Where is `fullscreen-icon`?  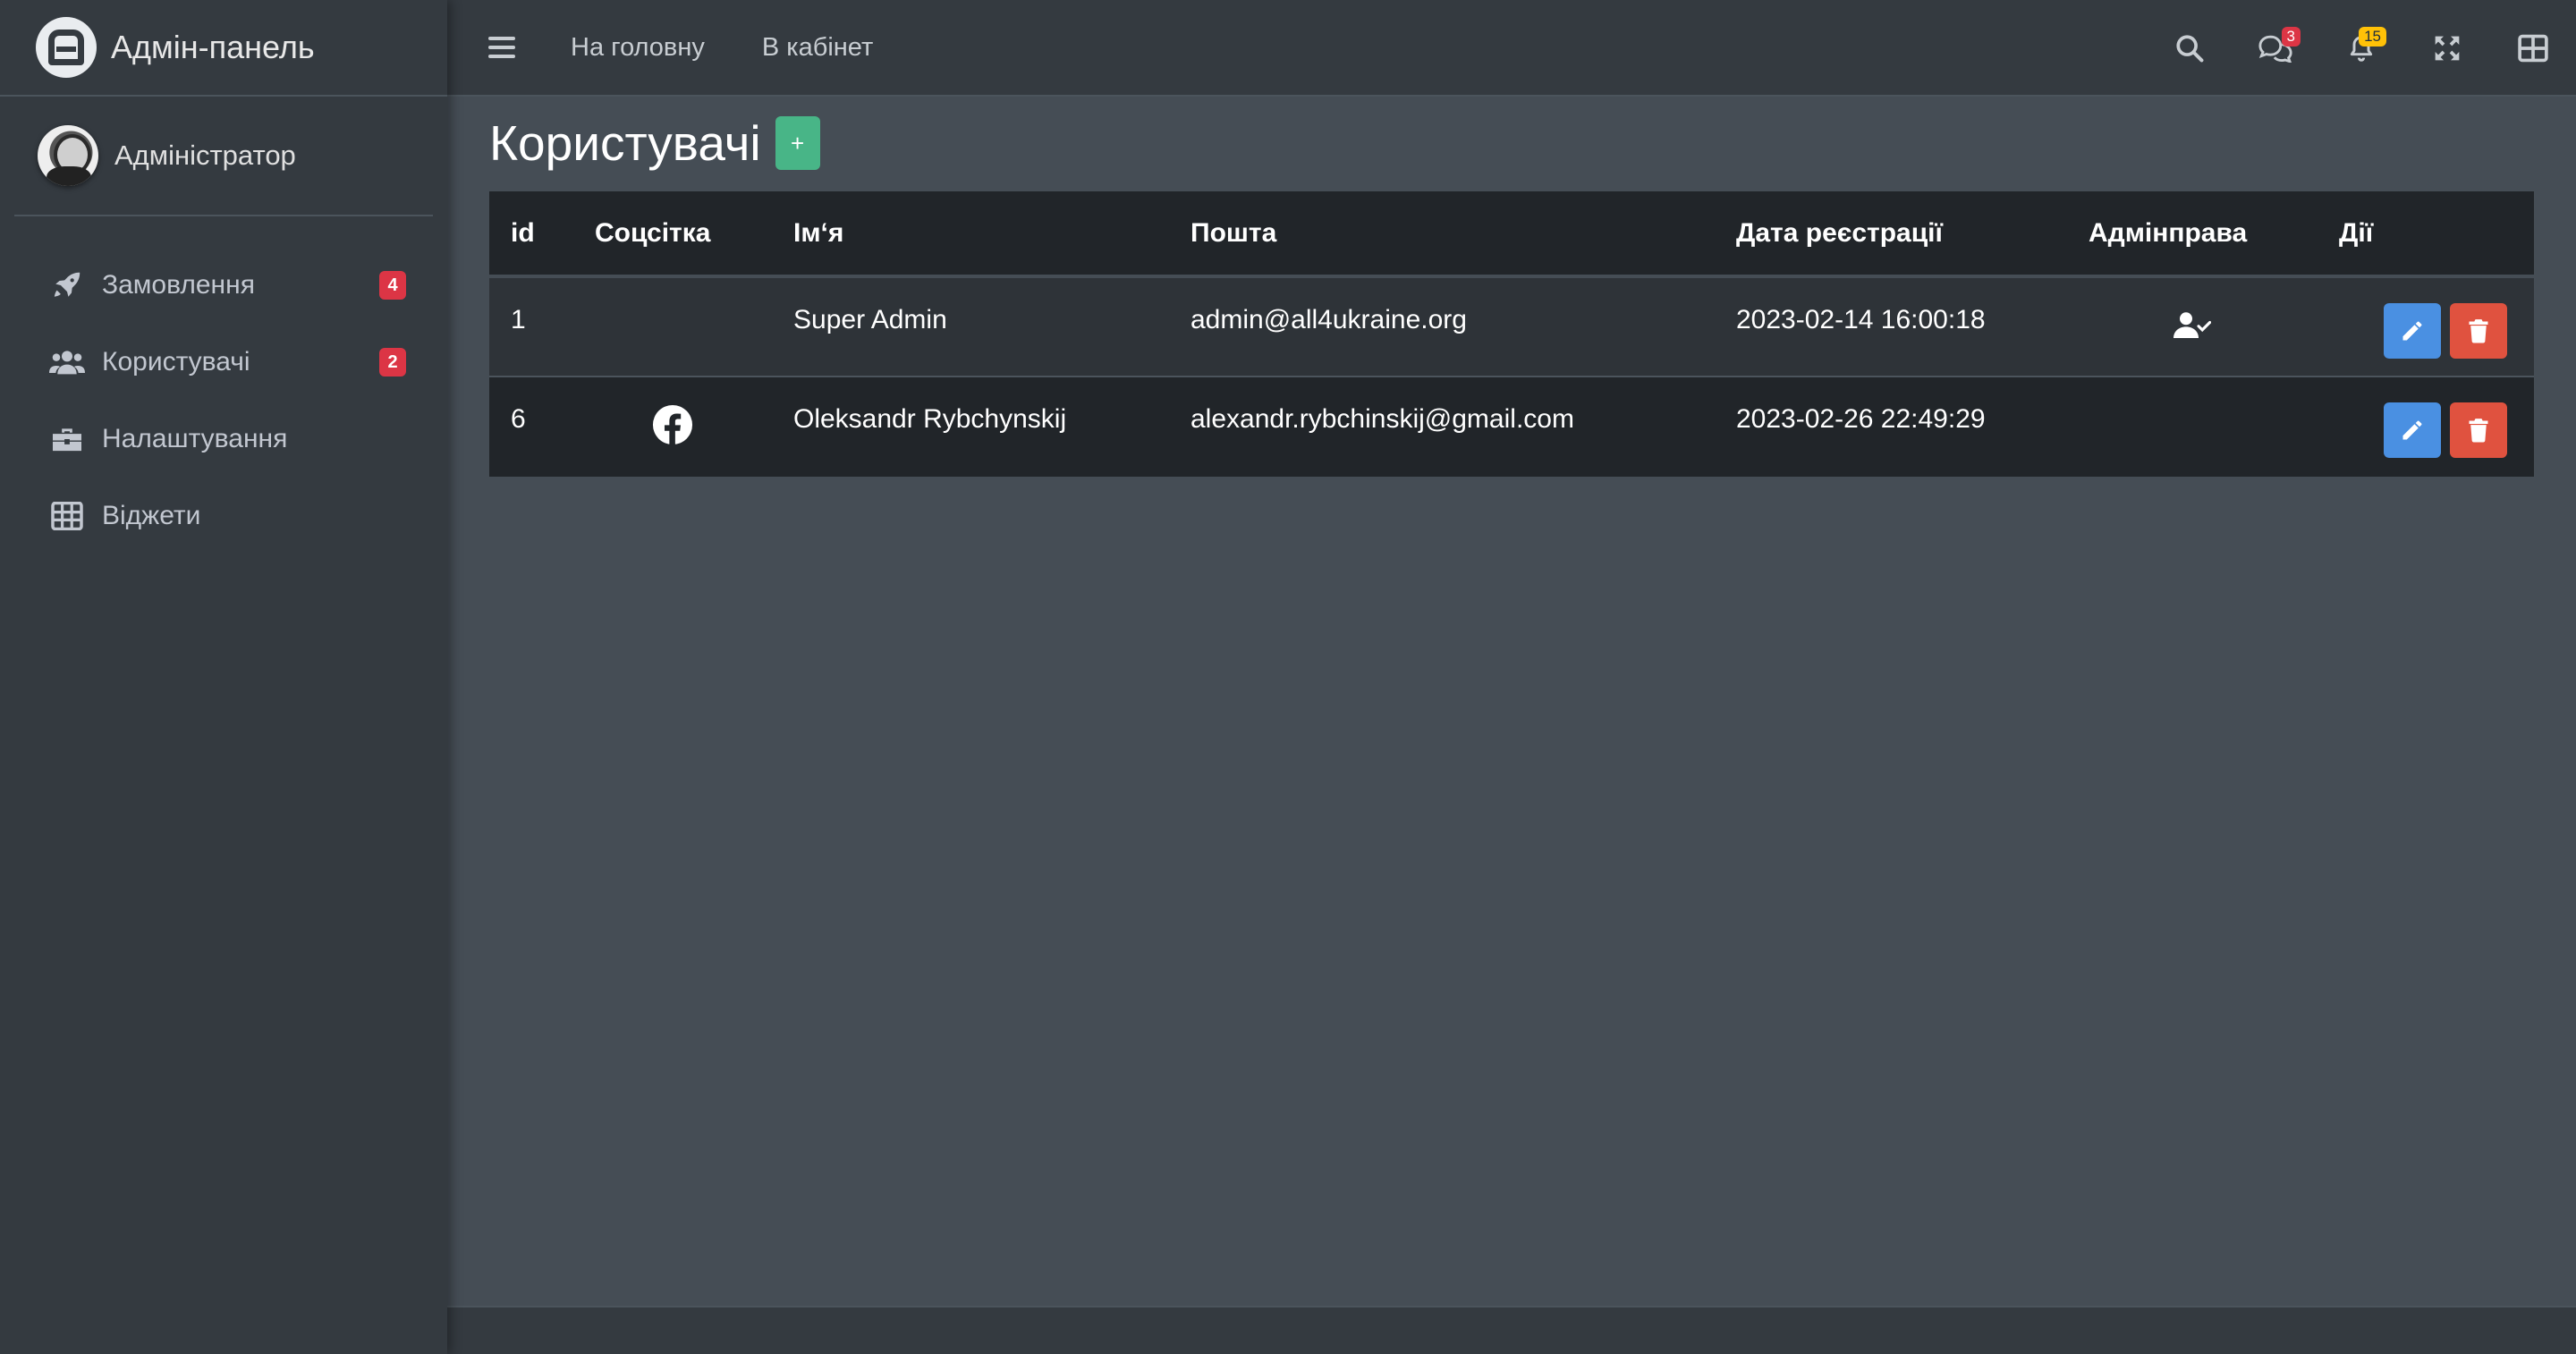 fullscreen-icon is located at coordinates (2447, 48).